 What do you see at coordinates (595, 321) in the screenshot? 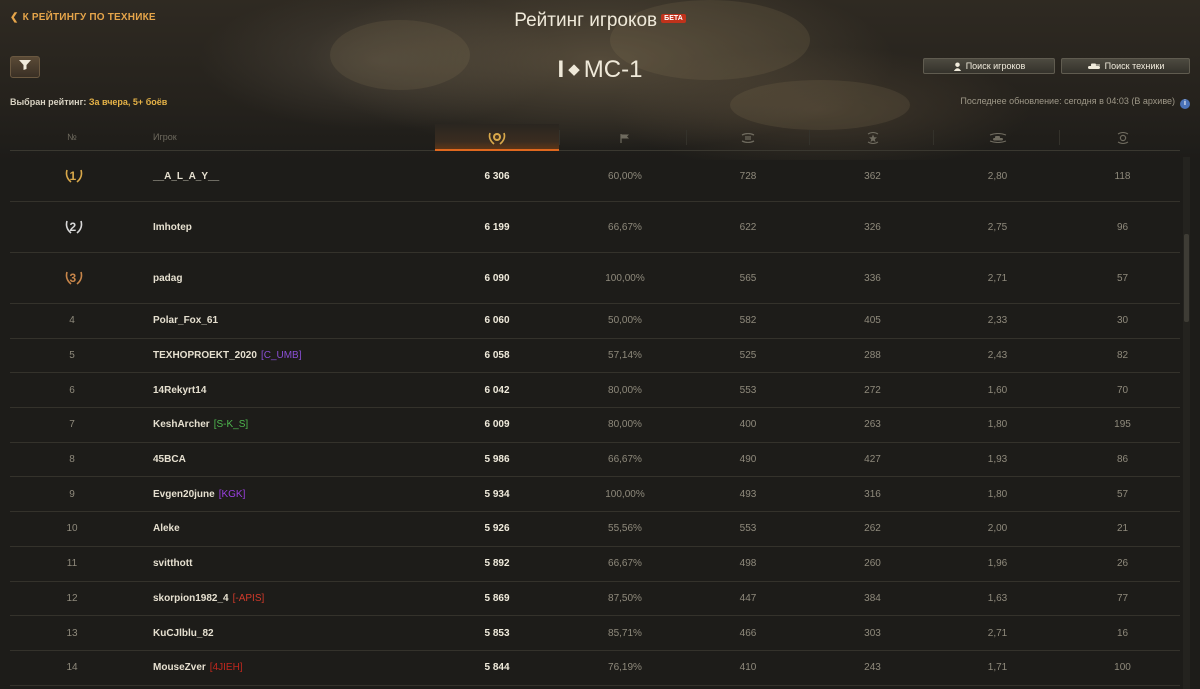
I see `table-row: 4 Polar_Fox_61 6 060 50,00% 582 405 2,33 30` at bounding box center [595, 321].